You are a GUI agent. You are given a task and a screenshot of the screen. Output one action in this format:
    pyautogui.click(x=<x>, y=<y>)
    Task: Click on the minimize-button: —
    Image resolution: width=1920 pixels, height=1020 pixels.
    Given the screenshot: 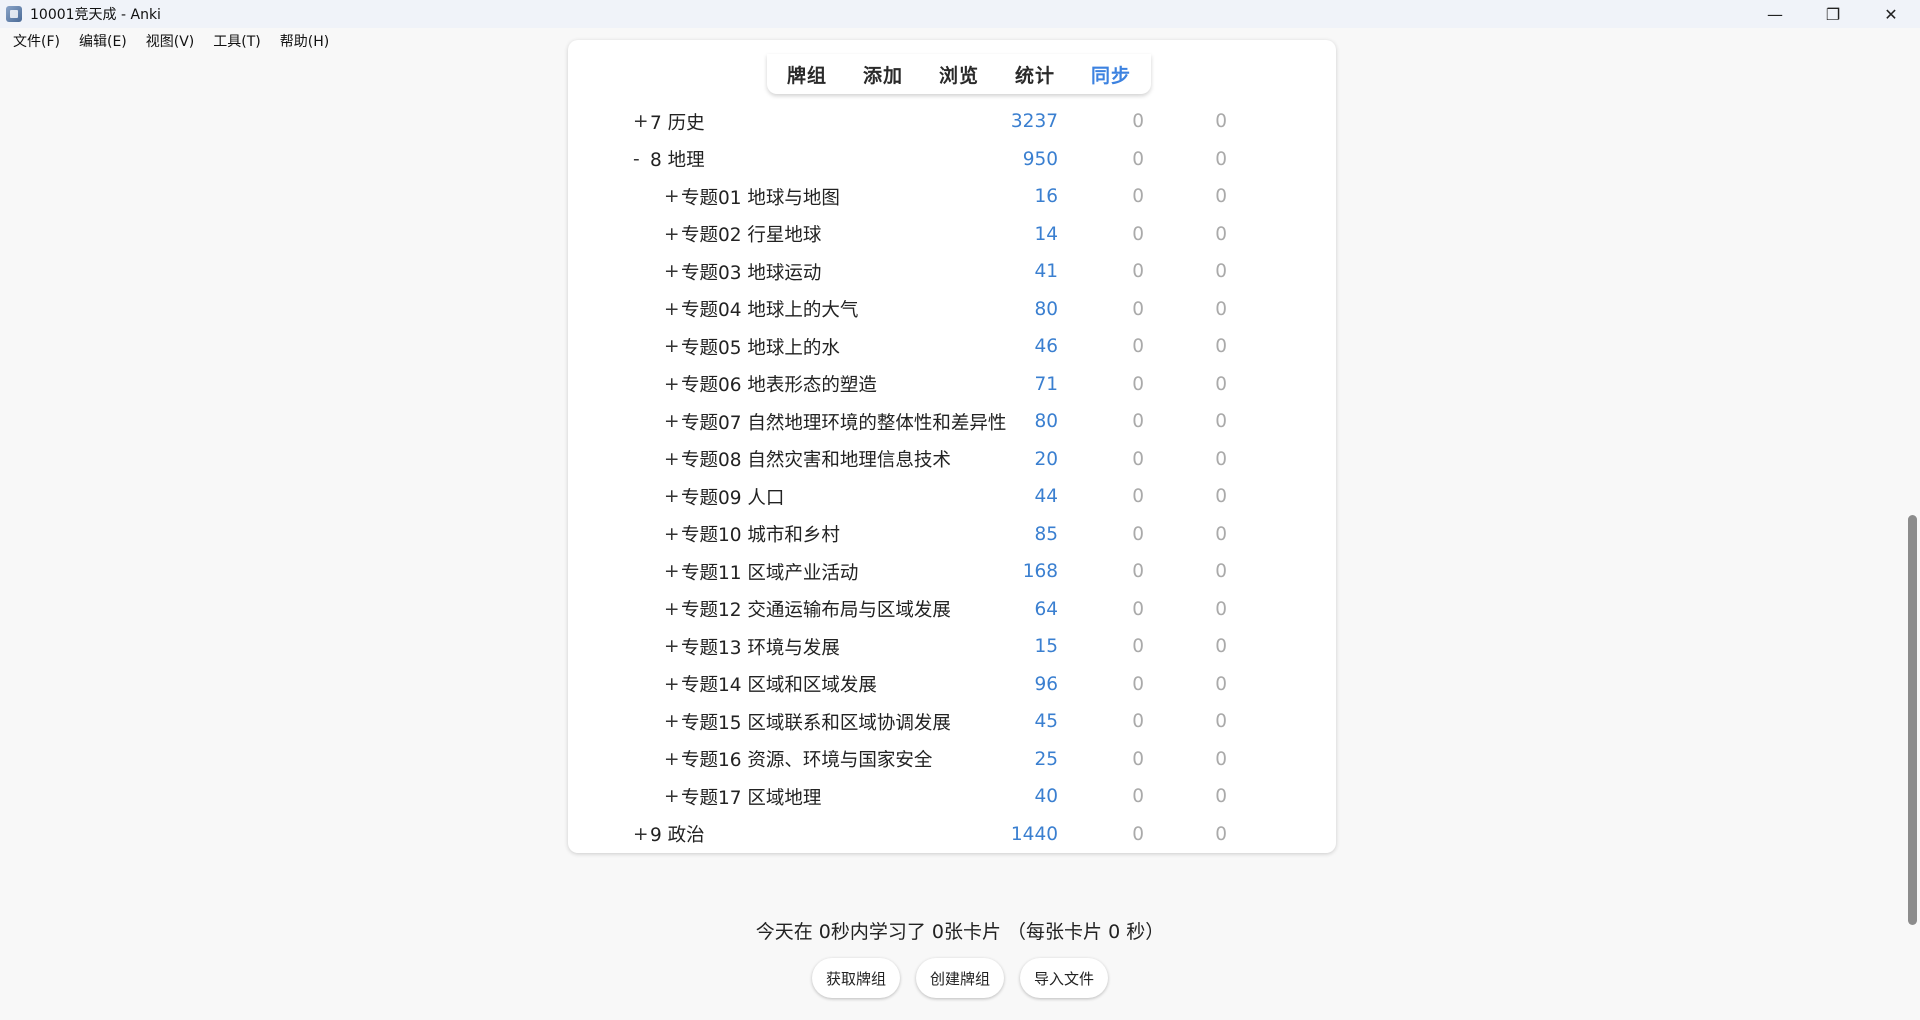 What is the action you would take?
    pyautogui.click(x=1775, y=14)
    